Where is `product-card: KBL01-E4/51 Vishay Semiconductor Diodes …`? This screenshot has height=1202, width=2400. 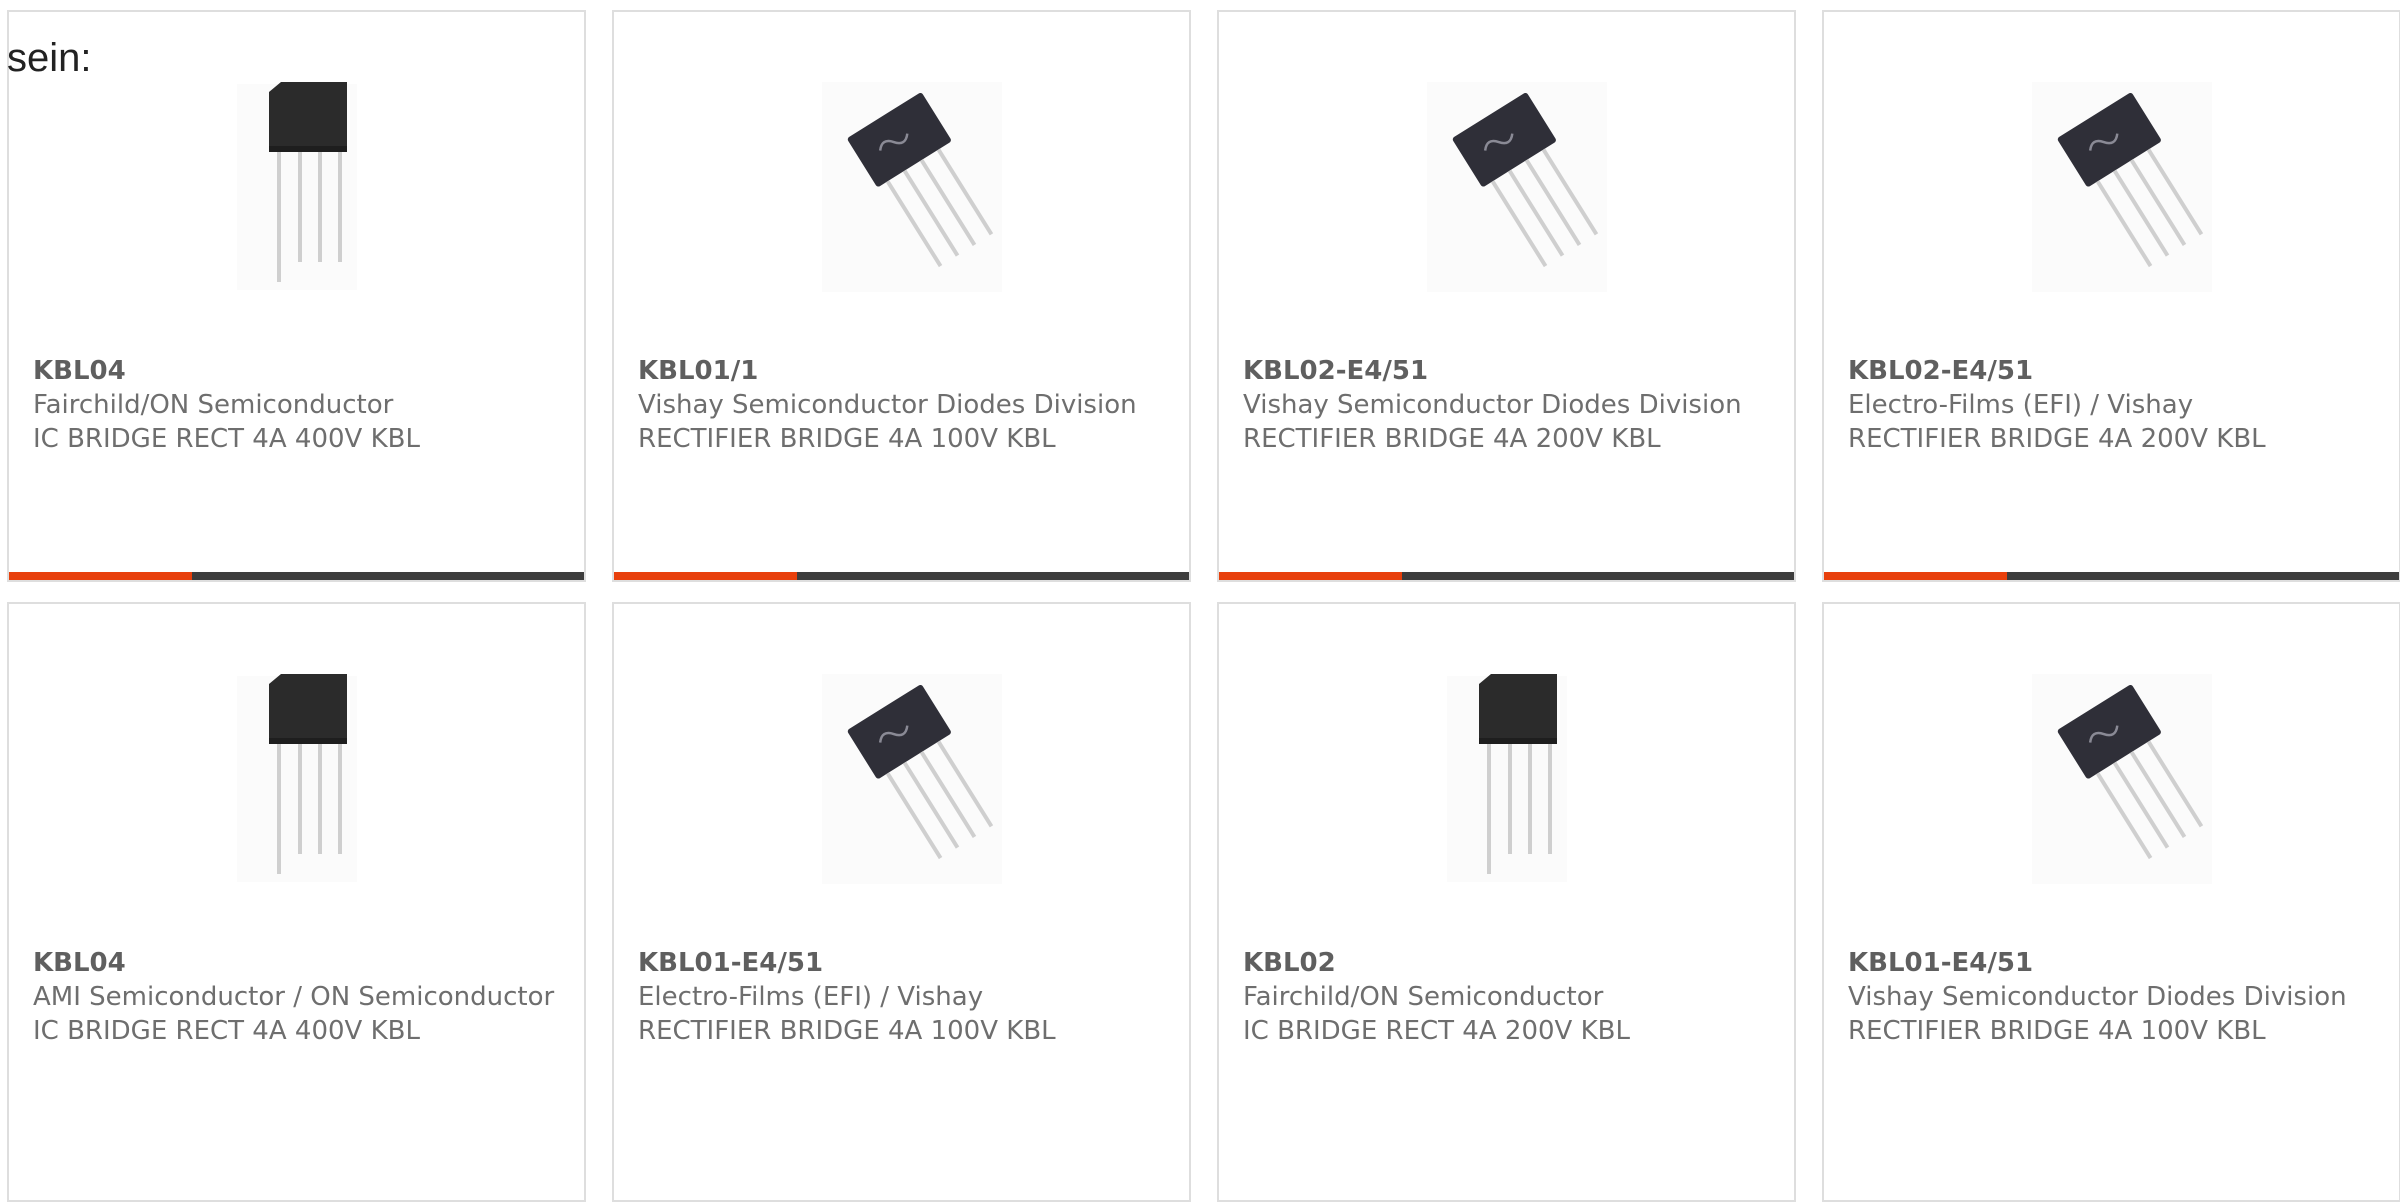 product-card: KBL01-E4/51 Vishay Semiconductor Diodes … is located at coordinates (2111, 902).